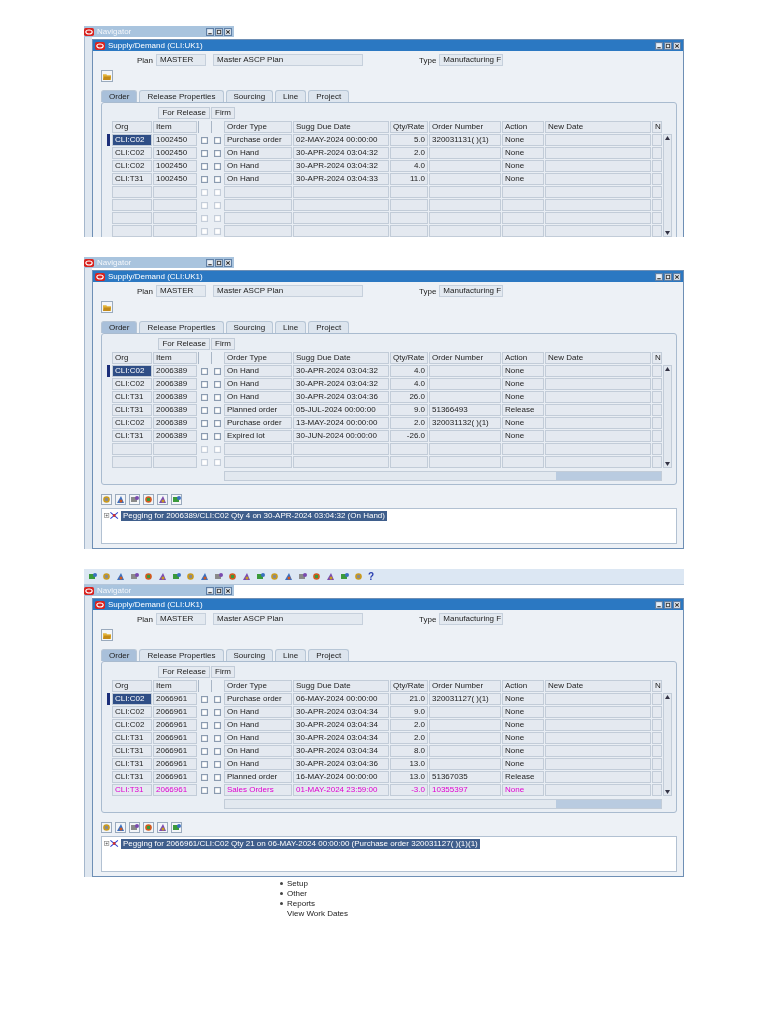 The image size is (768, 1024). Describe the element at coordinates (249, 327) in the screenshot. I see `tab: Sourcing` at that location.